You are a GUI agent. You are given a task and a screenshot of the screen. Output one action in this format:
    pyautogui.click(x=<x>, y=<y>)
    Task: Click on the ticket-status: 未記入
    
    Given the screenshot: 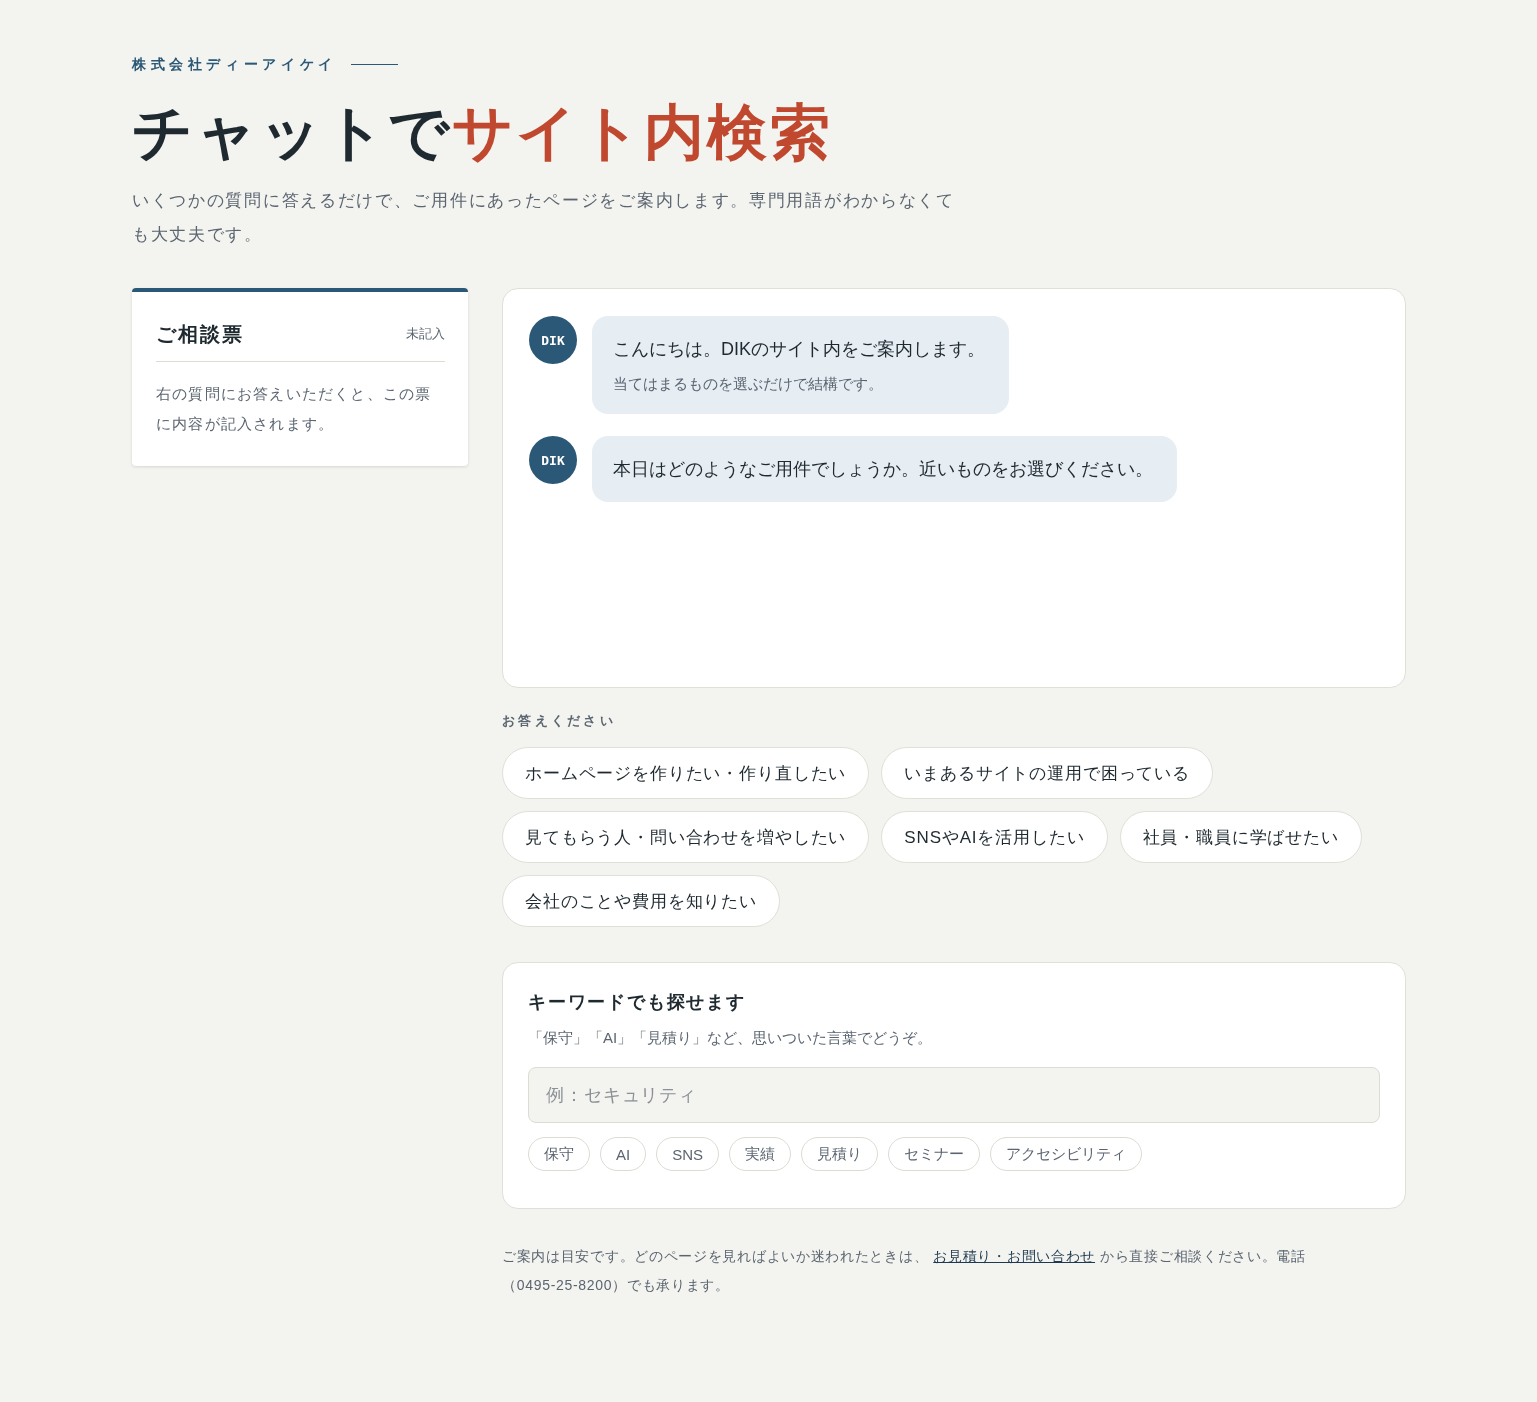 What is the action you would take?
    pyautogui.click(x=425, y=334)
    